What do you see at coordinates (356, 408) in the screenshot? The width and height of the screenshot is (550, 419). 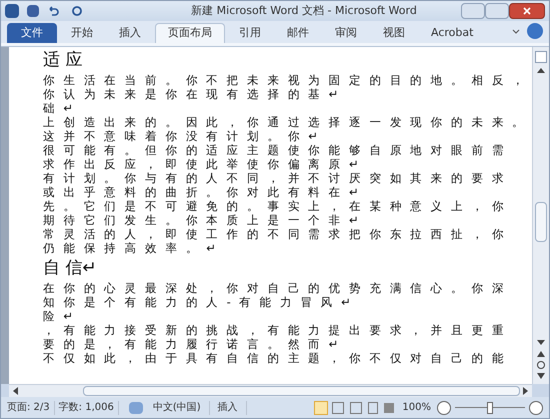 I see `web-layout-icon` at bounding box center [356, 408].